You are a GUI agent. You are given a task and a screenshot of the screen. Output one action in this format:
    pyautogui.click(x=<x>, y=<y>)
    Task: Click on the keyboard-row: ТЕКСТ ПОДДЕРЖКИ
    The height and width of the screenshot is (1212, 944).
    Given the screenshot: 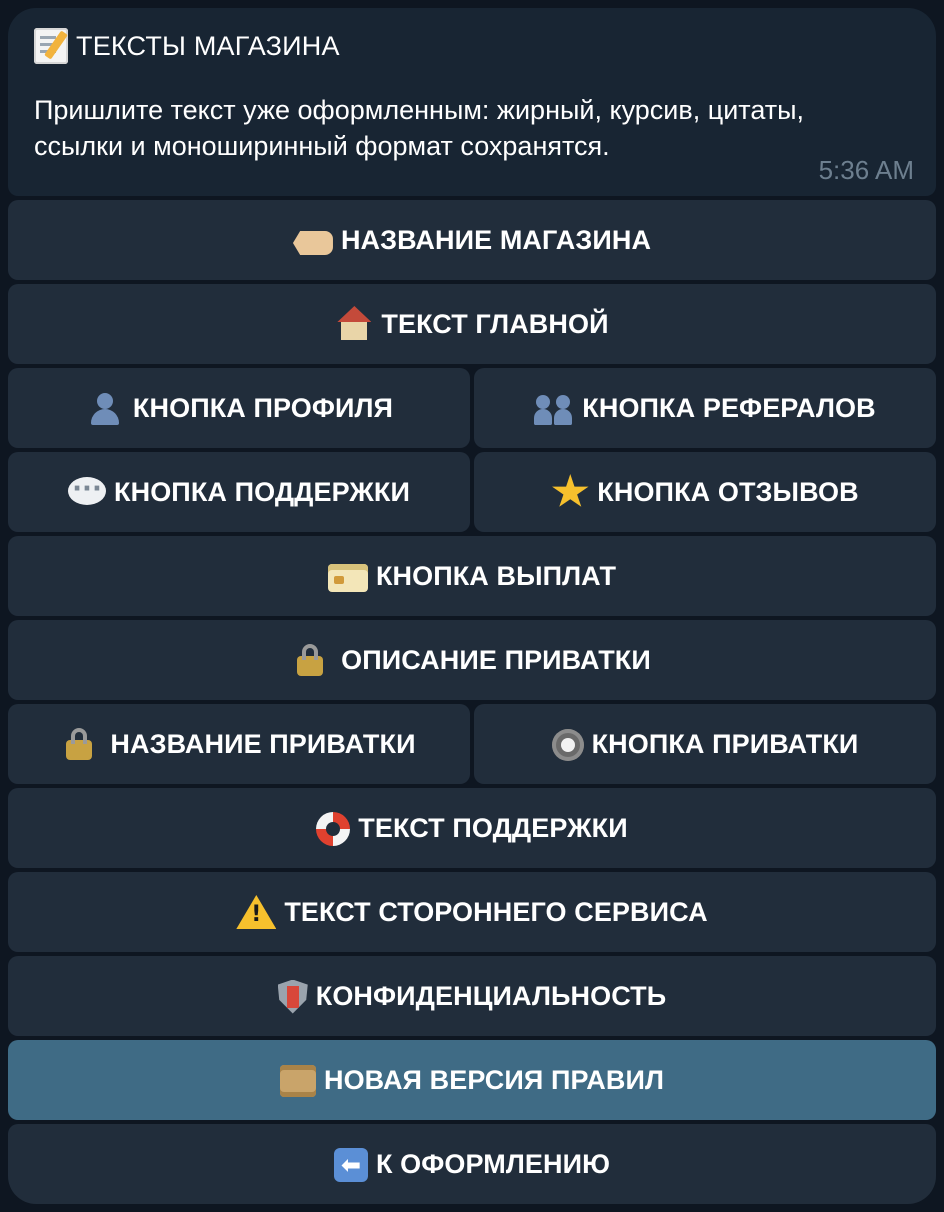 What is the action you would take?
    pyautogui.click(x=472, y=828)
    